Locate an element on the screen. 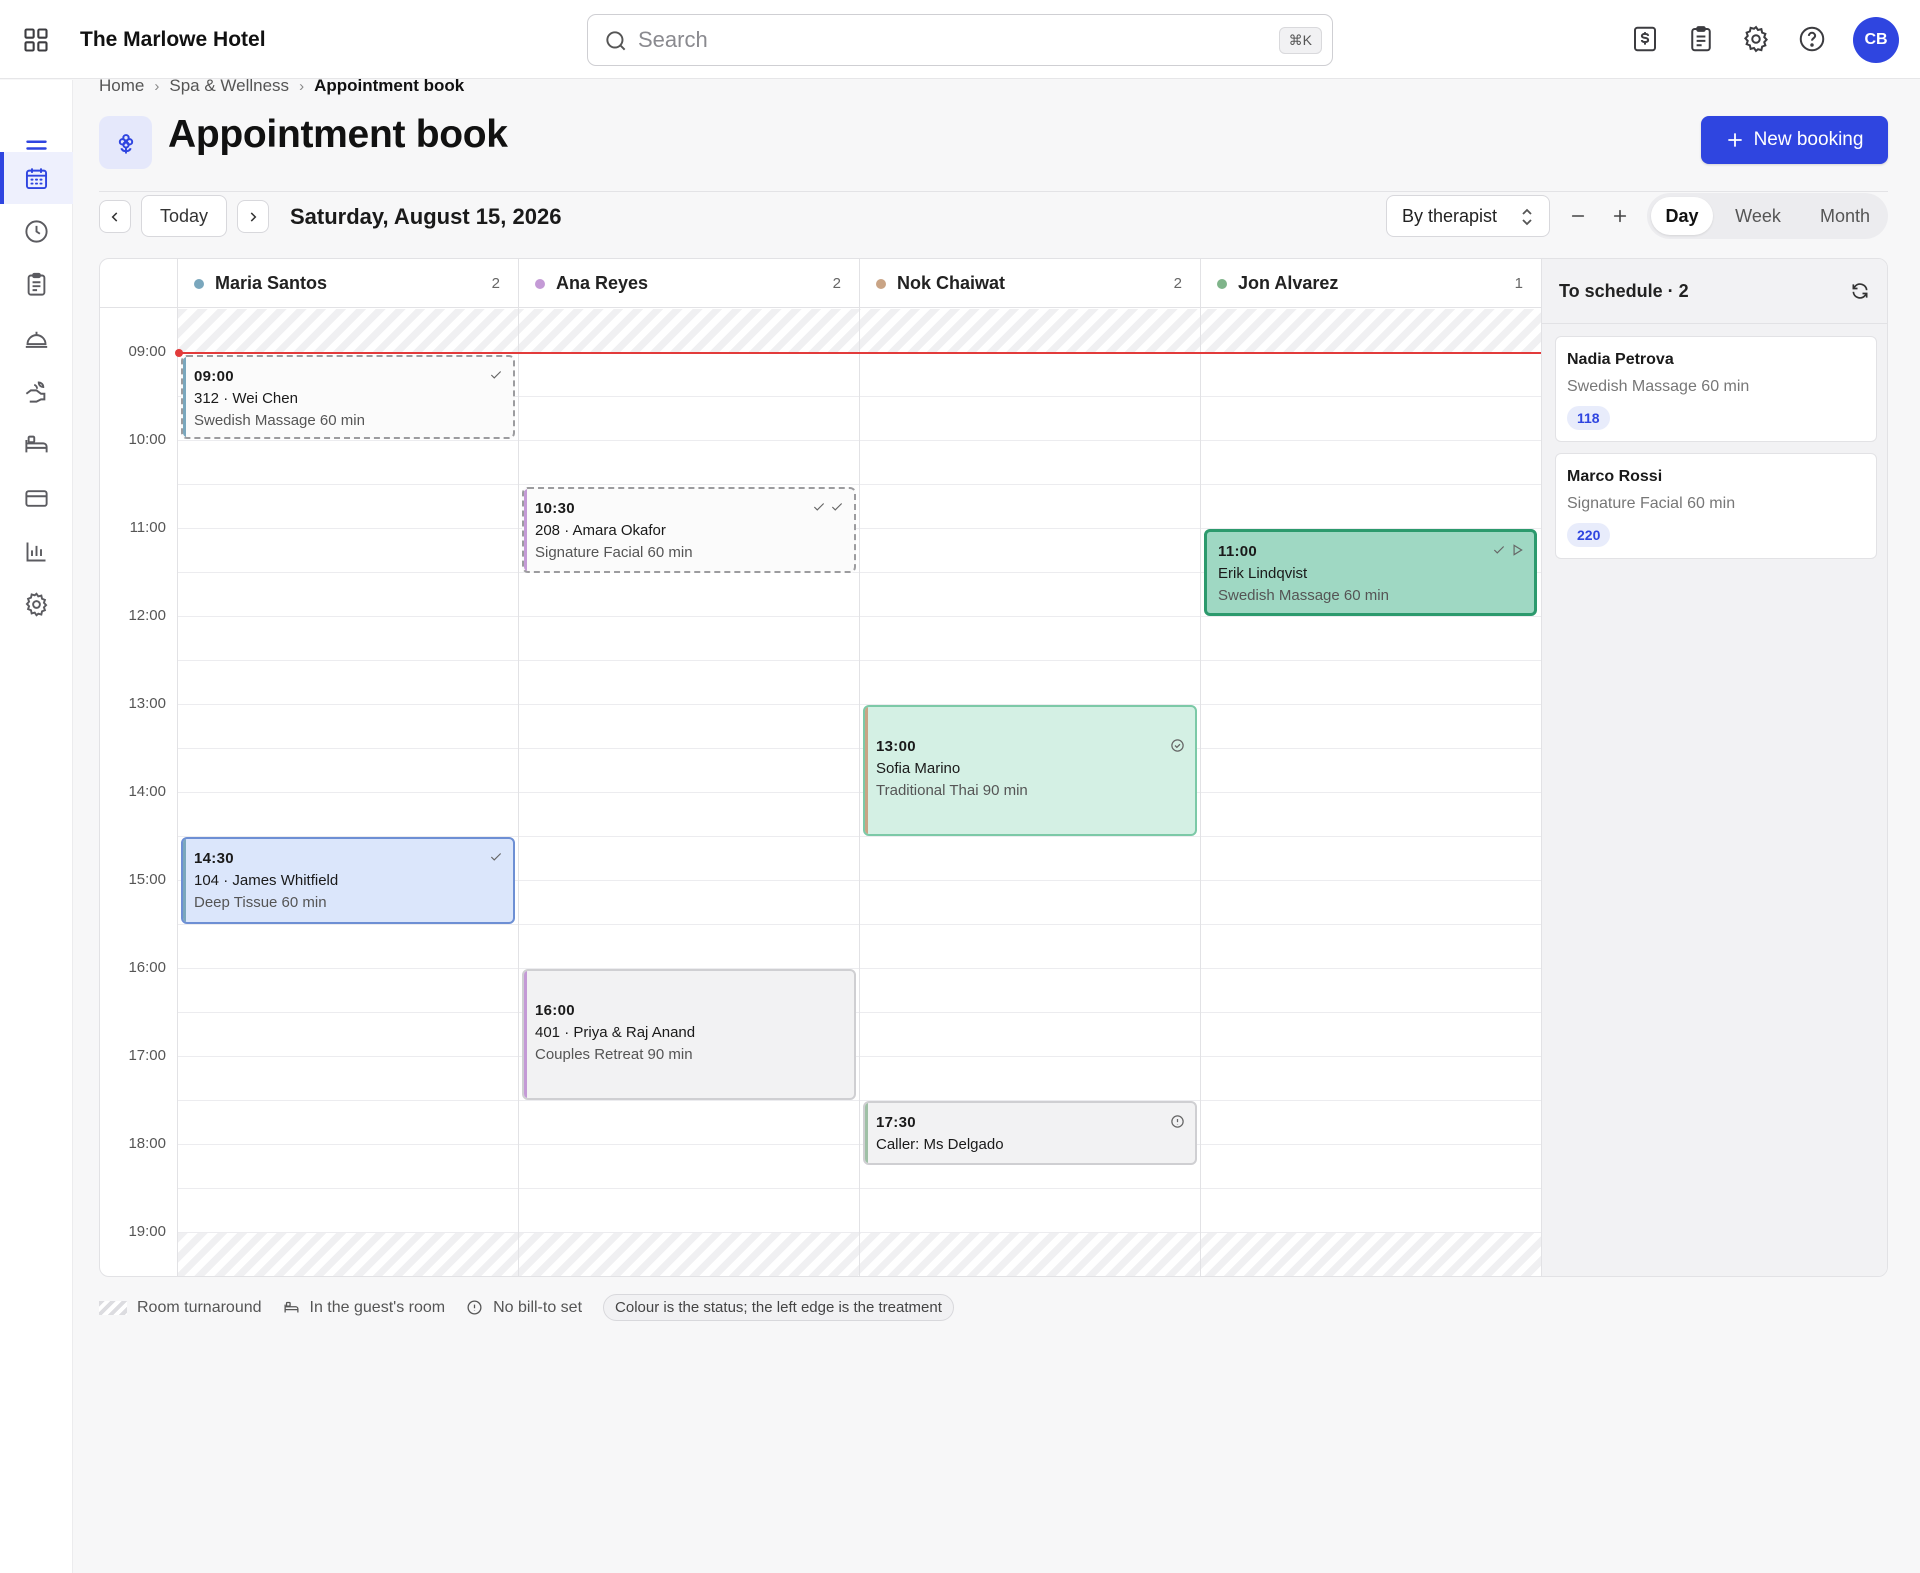 The width and height of the screenshot is (1920, 1573). view-day: Day is located at coordinates (1682, 216).